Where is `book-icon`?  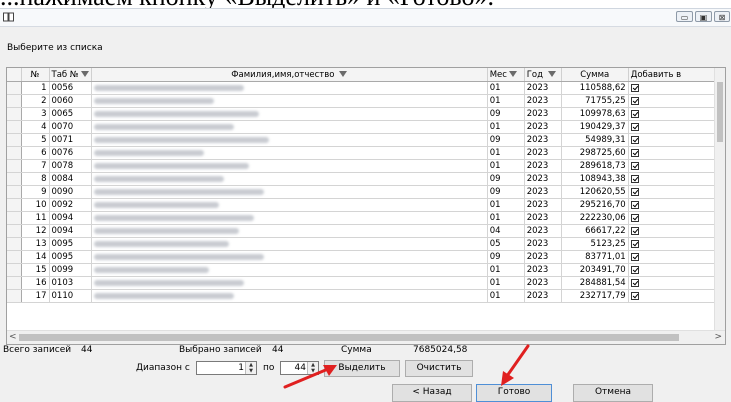
book-icon is located at coordinates (8, 17).